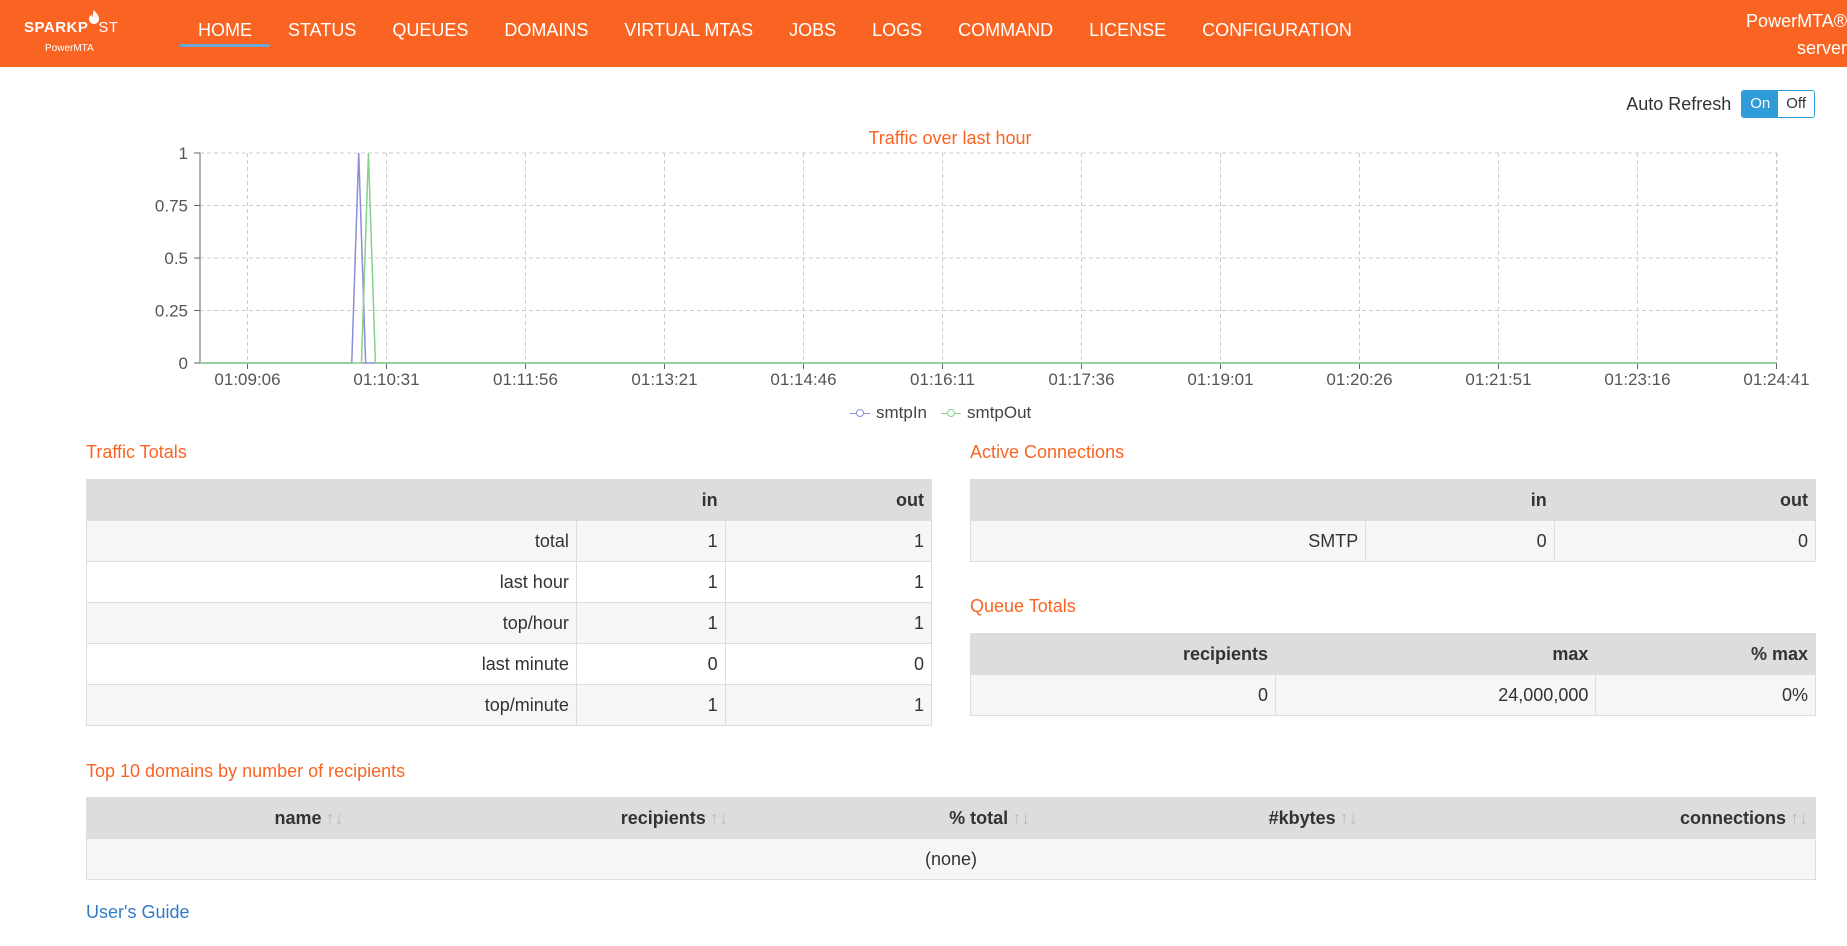 This screenshot has height=946, width=1847. I want to click on nav-item-configuration: CONFIGURATION, so click(1277, 33).